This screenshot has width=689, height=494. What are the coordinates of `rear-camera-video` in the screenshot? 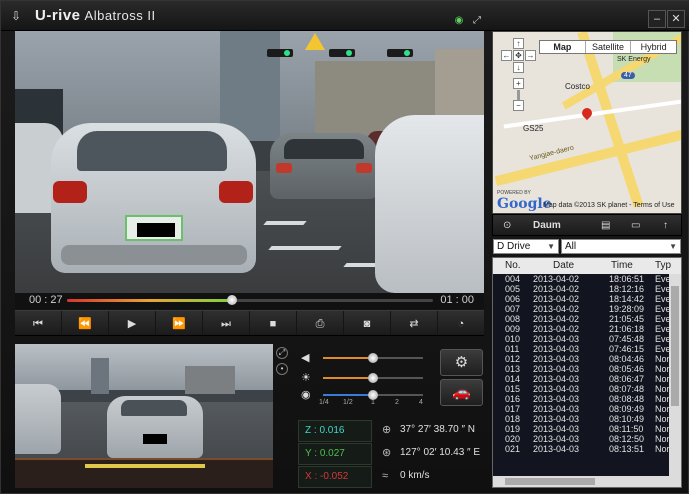 It's located at (144, 416).